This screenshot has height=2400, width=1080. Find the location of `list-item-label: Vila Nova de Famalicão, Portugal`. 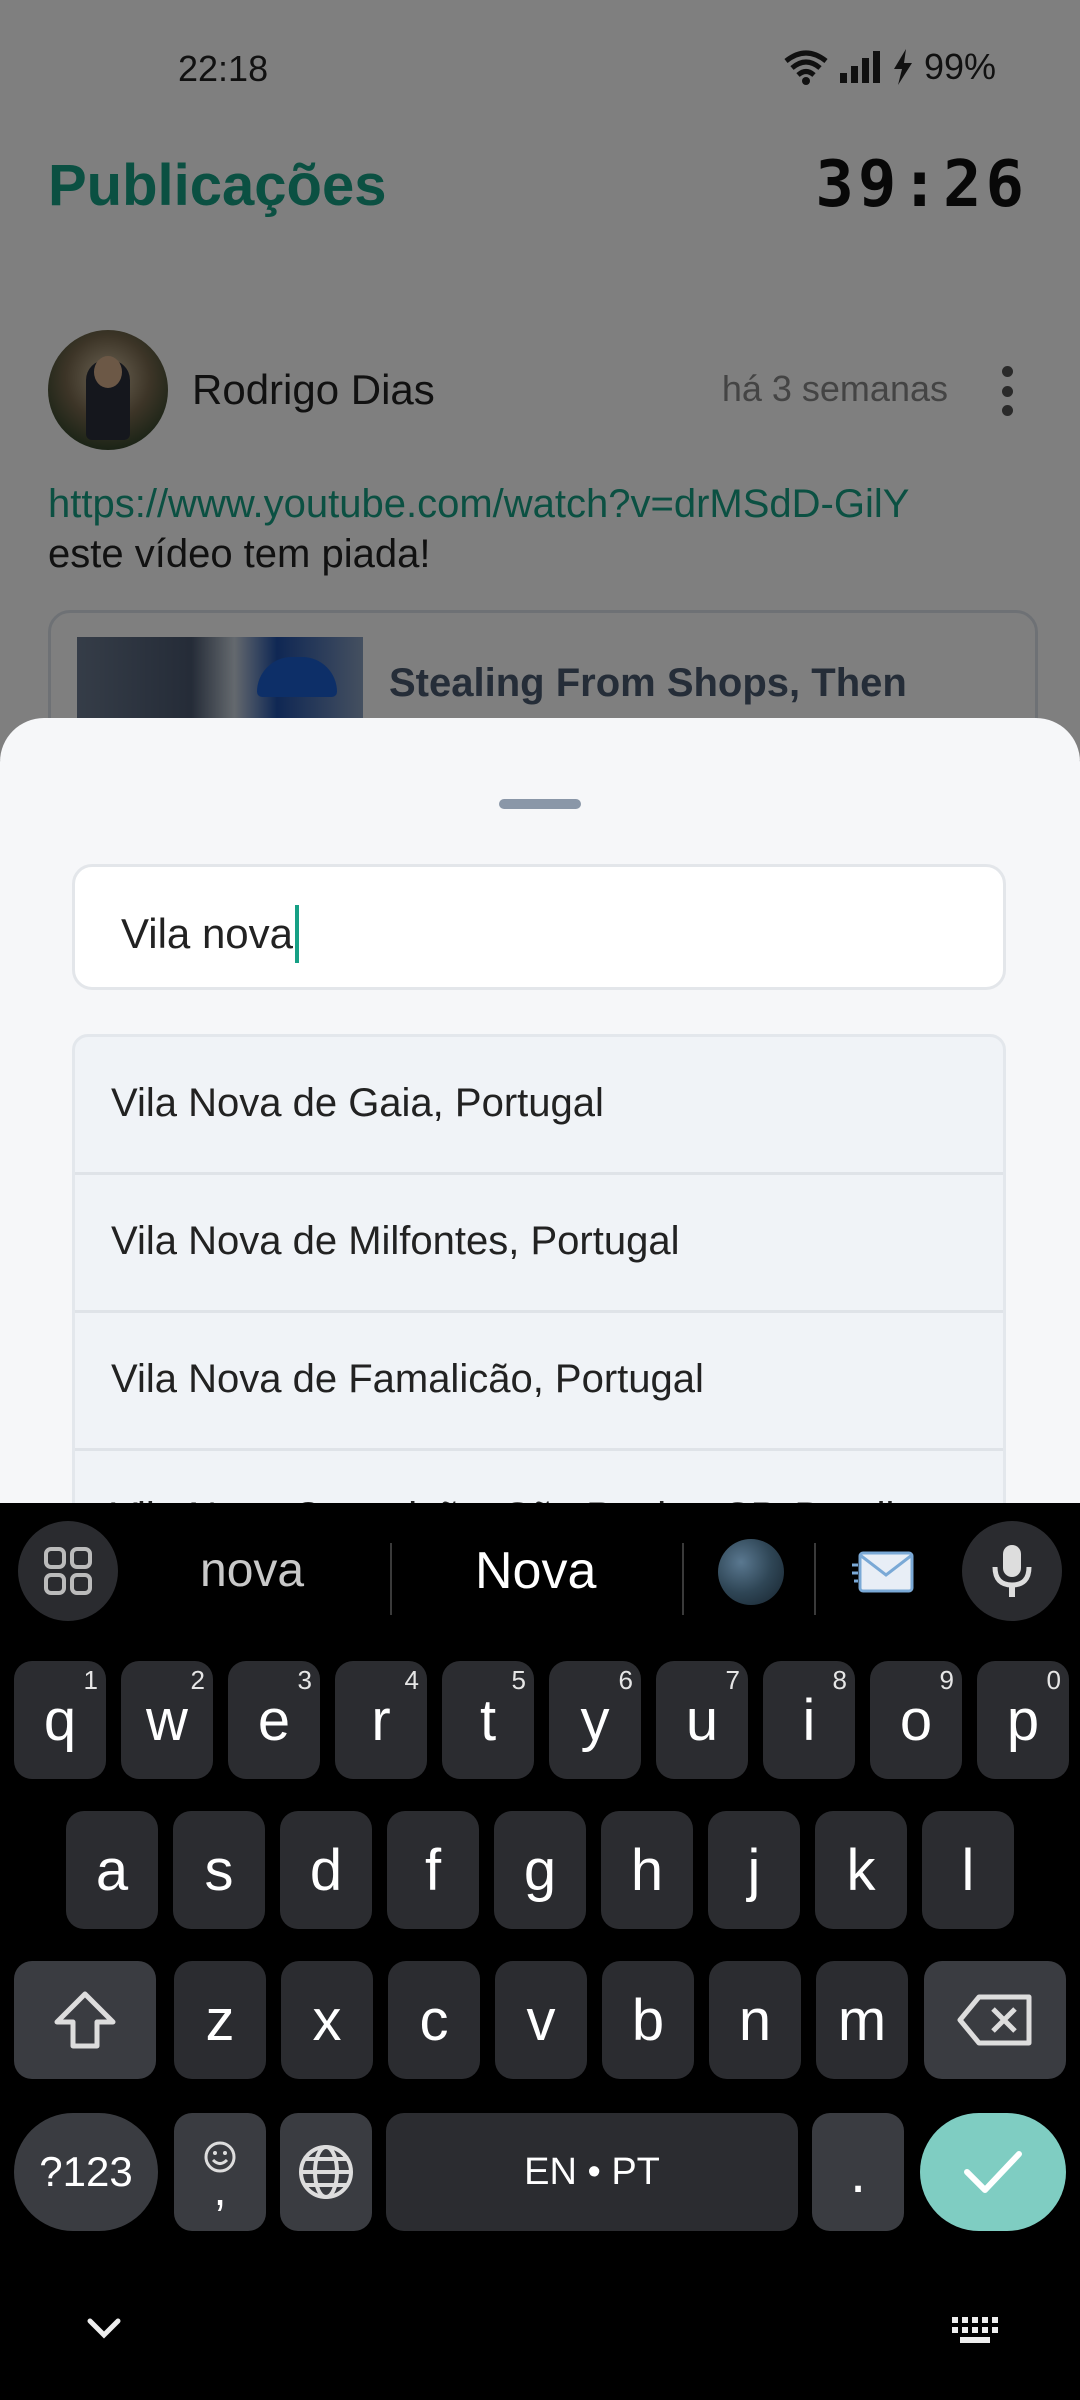

list-item-label: Vila Nova de Famalicão, Portugal is located at coordinates (407, 1379).